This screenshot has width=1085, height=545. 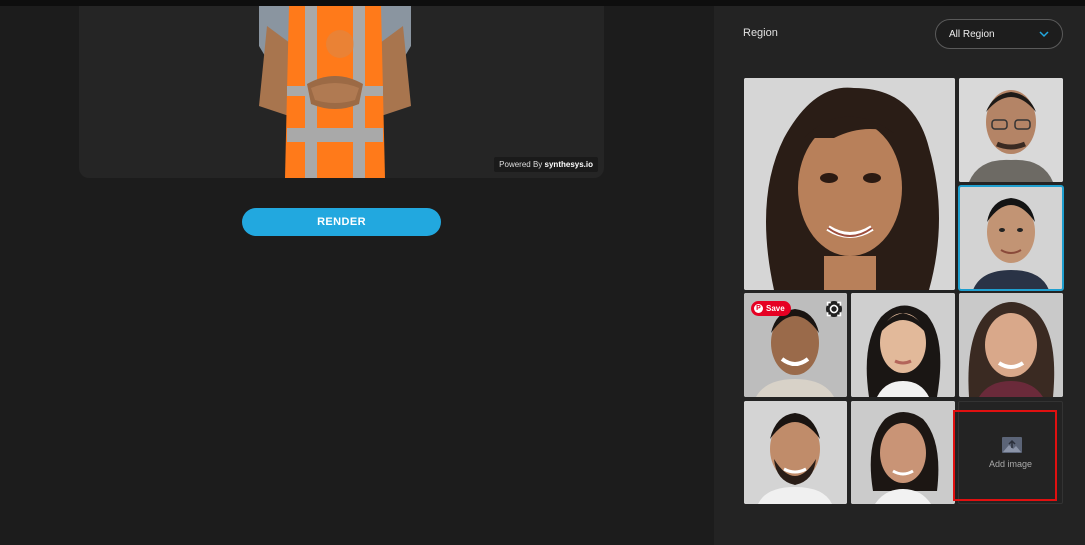 What do you see at coordinates (795, 345) in the screenshot?
I see `avatar-man-smiling: P Save` at bounding box center [795, 345].